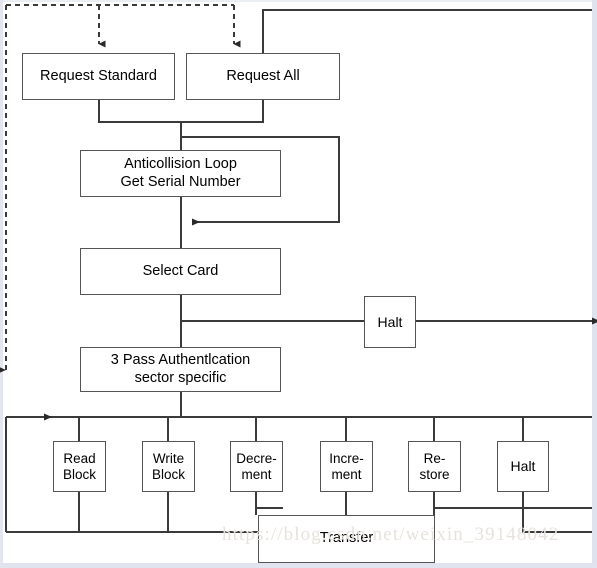 This screenshot has height=568, width=597. I want to click on node-request-standard-label: Request Standard, so click(98, 75).